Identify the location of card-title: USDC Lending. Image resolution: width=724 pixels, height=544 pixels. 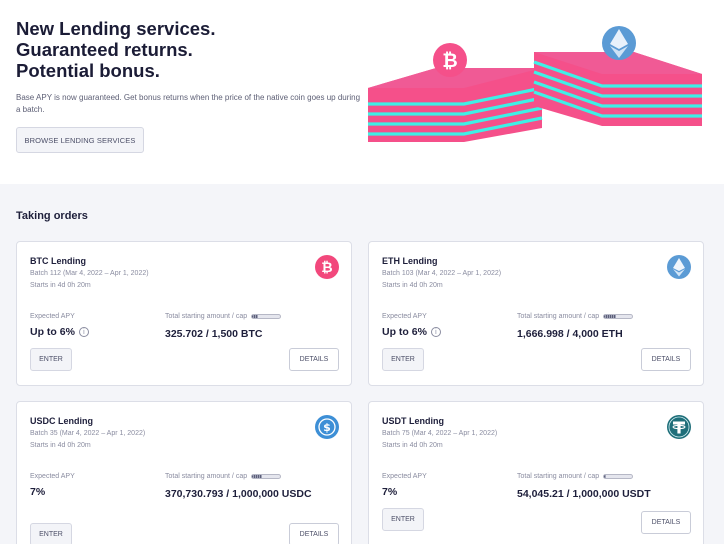
(61, 421).